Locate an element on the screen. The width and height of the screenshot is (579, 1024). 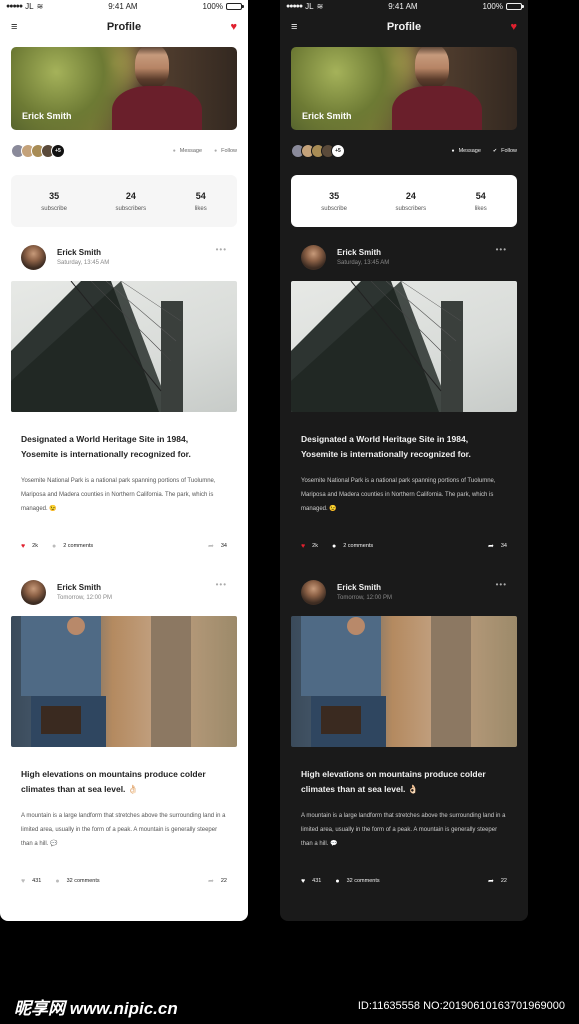
follow-button: ✔ Follow is located at coordinates (505, 151).